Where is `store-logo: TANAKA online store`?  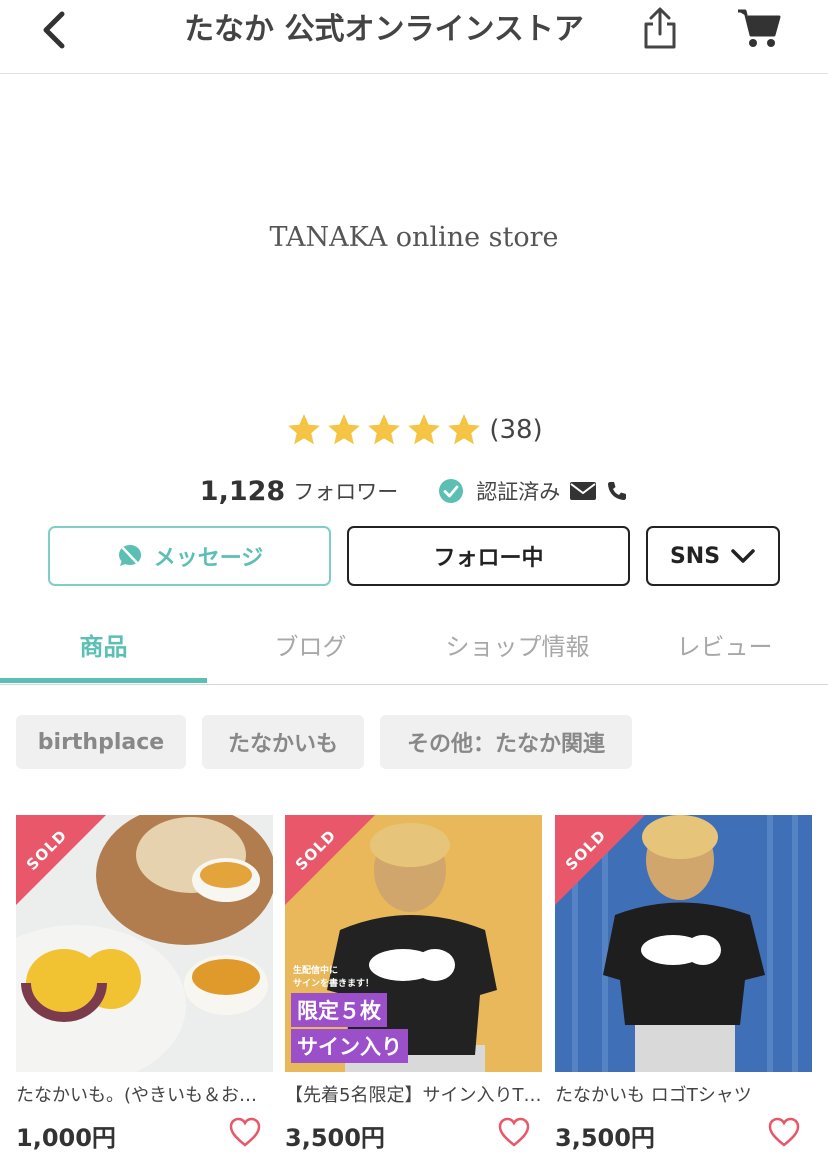 store-logo: TANAKA online store is located at coordinates (414, 237).